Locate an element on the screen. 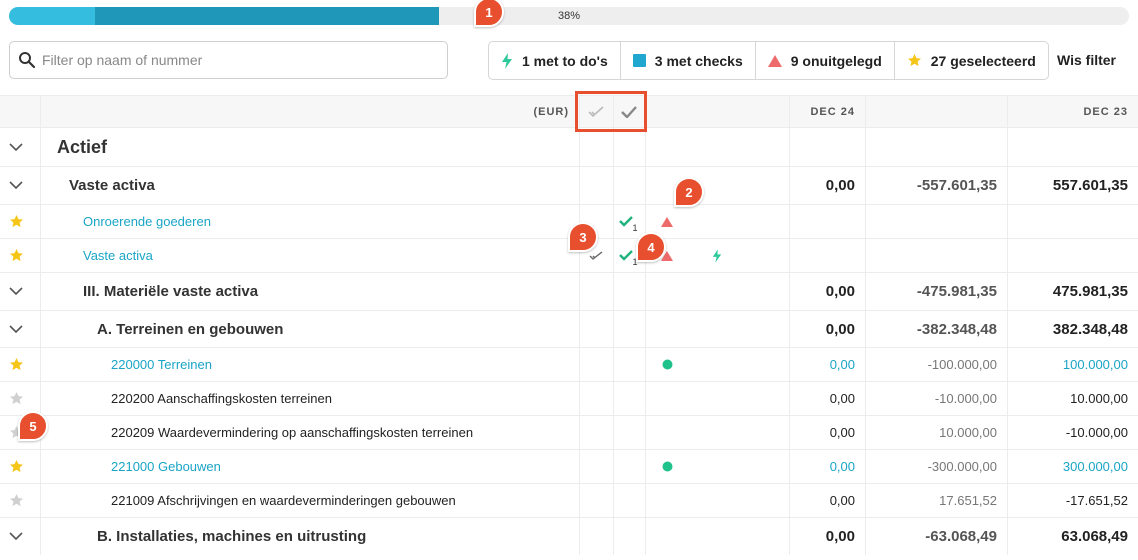  filter-selected-button: 27 geselecteerd is located at coordinates (971, 60).